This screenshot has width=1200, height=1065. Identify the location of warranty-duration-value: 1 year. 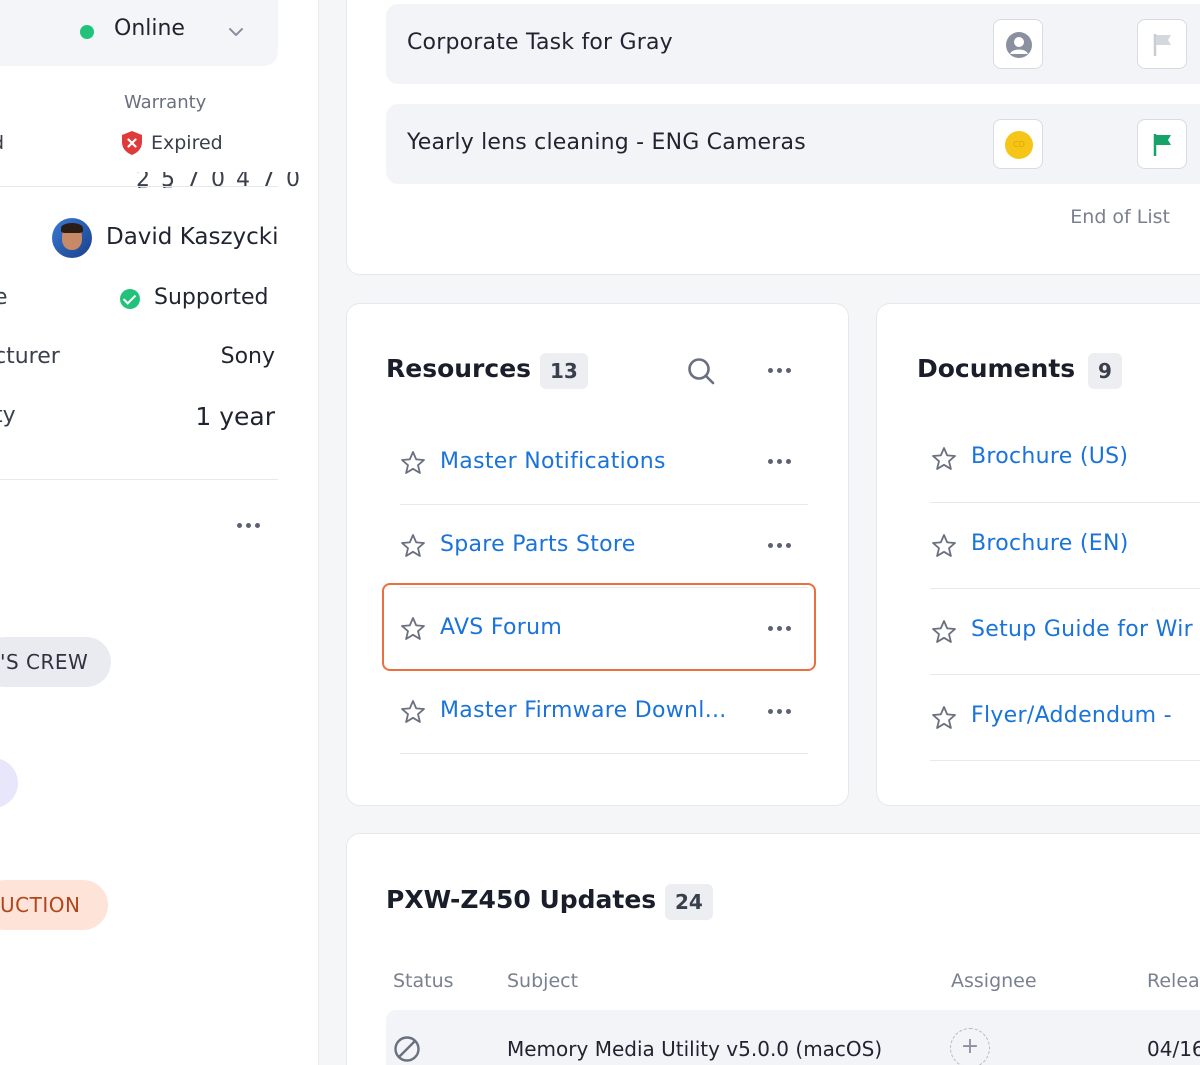
(235, 416).